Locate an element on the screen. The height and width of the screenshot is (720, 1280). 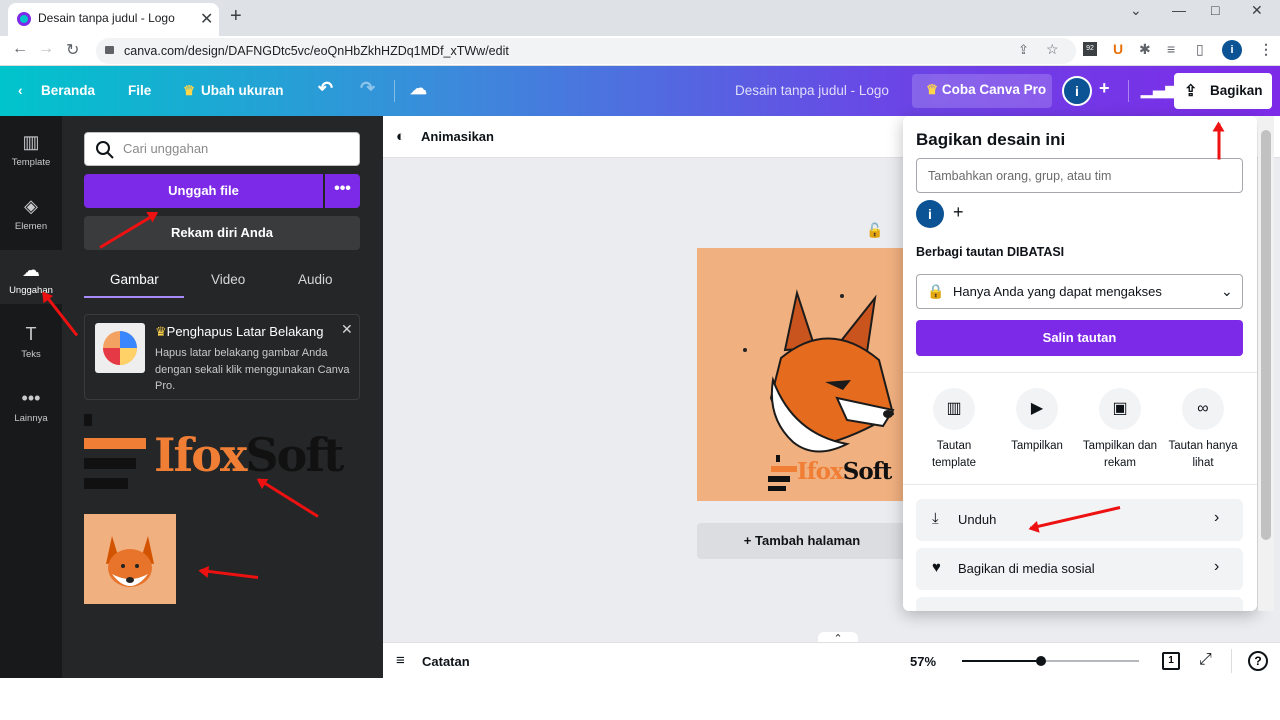
user-avatar: i is located at coordinates (1077, 91).